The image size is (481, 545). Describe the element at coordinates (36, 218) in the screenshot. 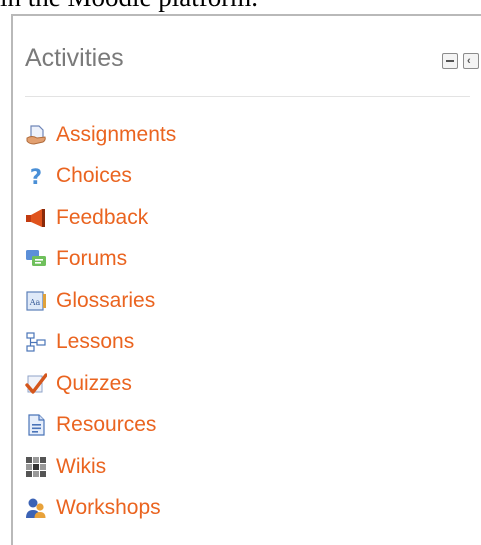

I see `megaphone-icon` at that location.